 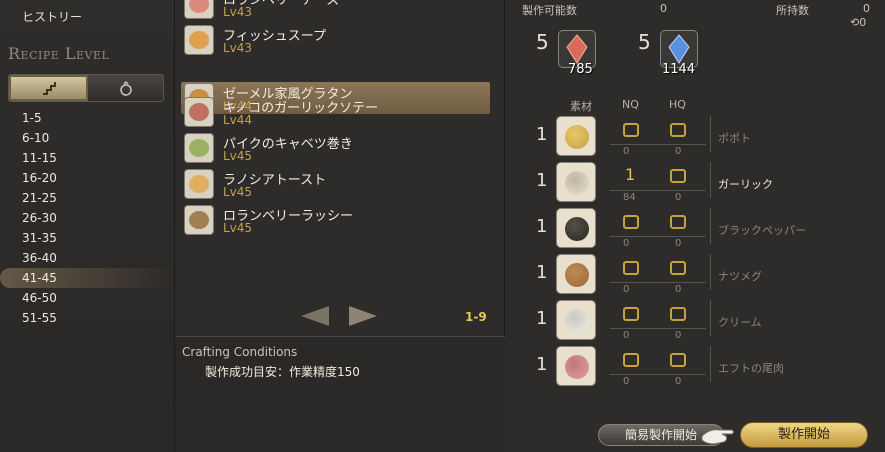 I want to click on hq-owned-indicator: ⟲0, so click(x=858, y=22).